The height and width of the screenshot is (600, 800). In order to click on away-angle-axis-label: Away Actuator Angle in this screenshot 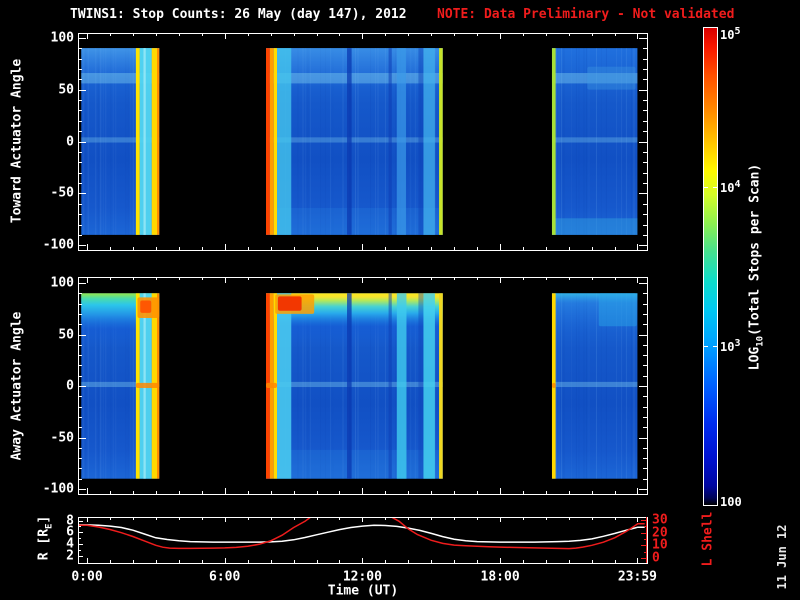, I will do `click(17, 386)`.